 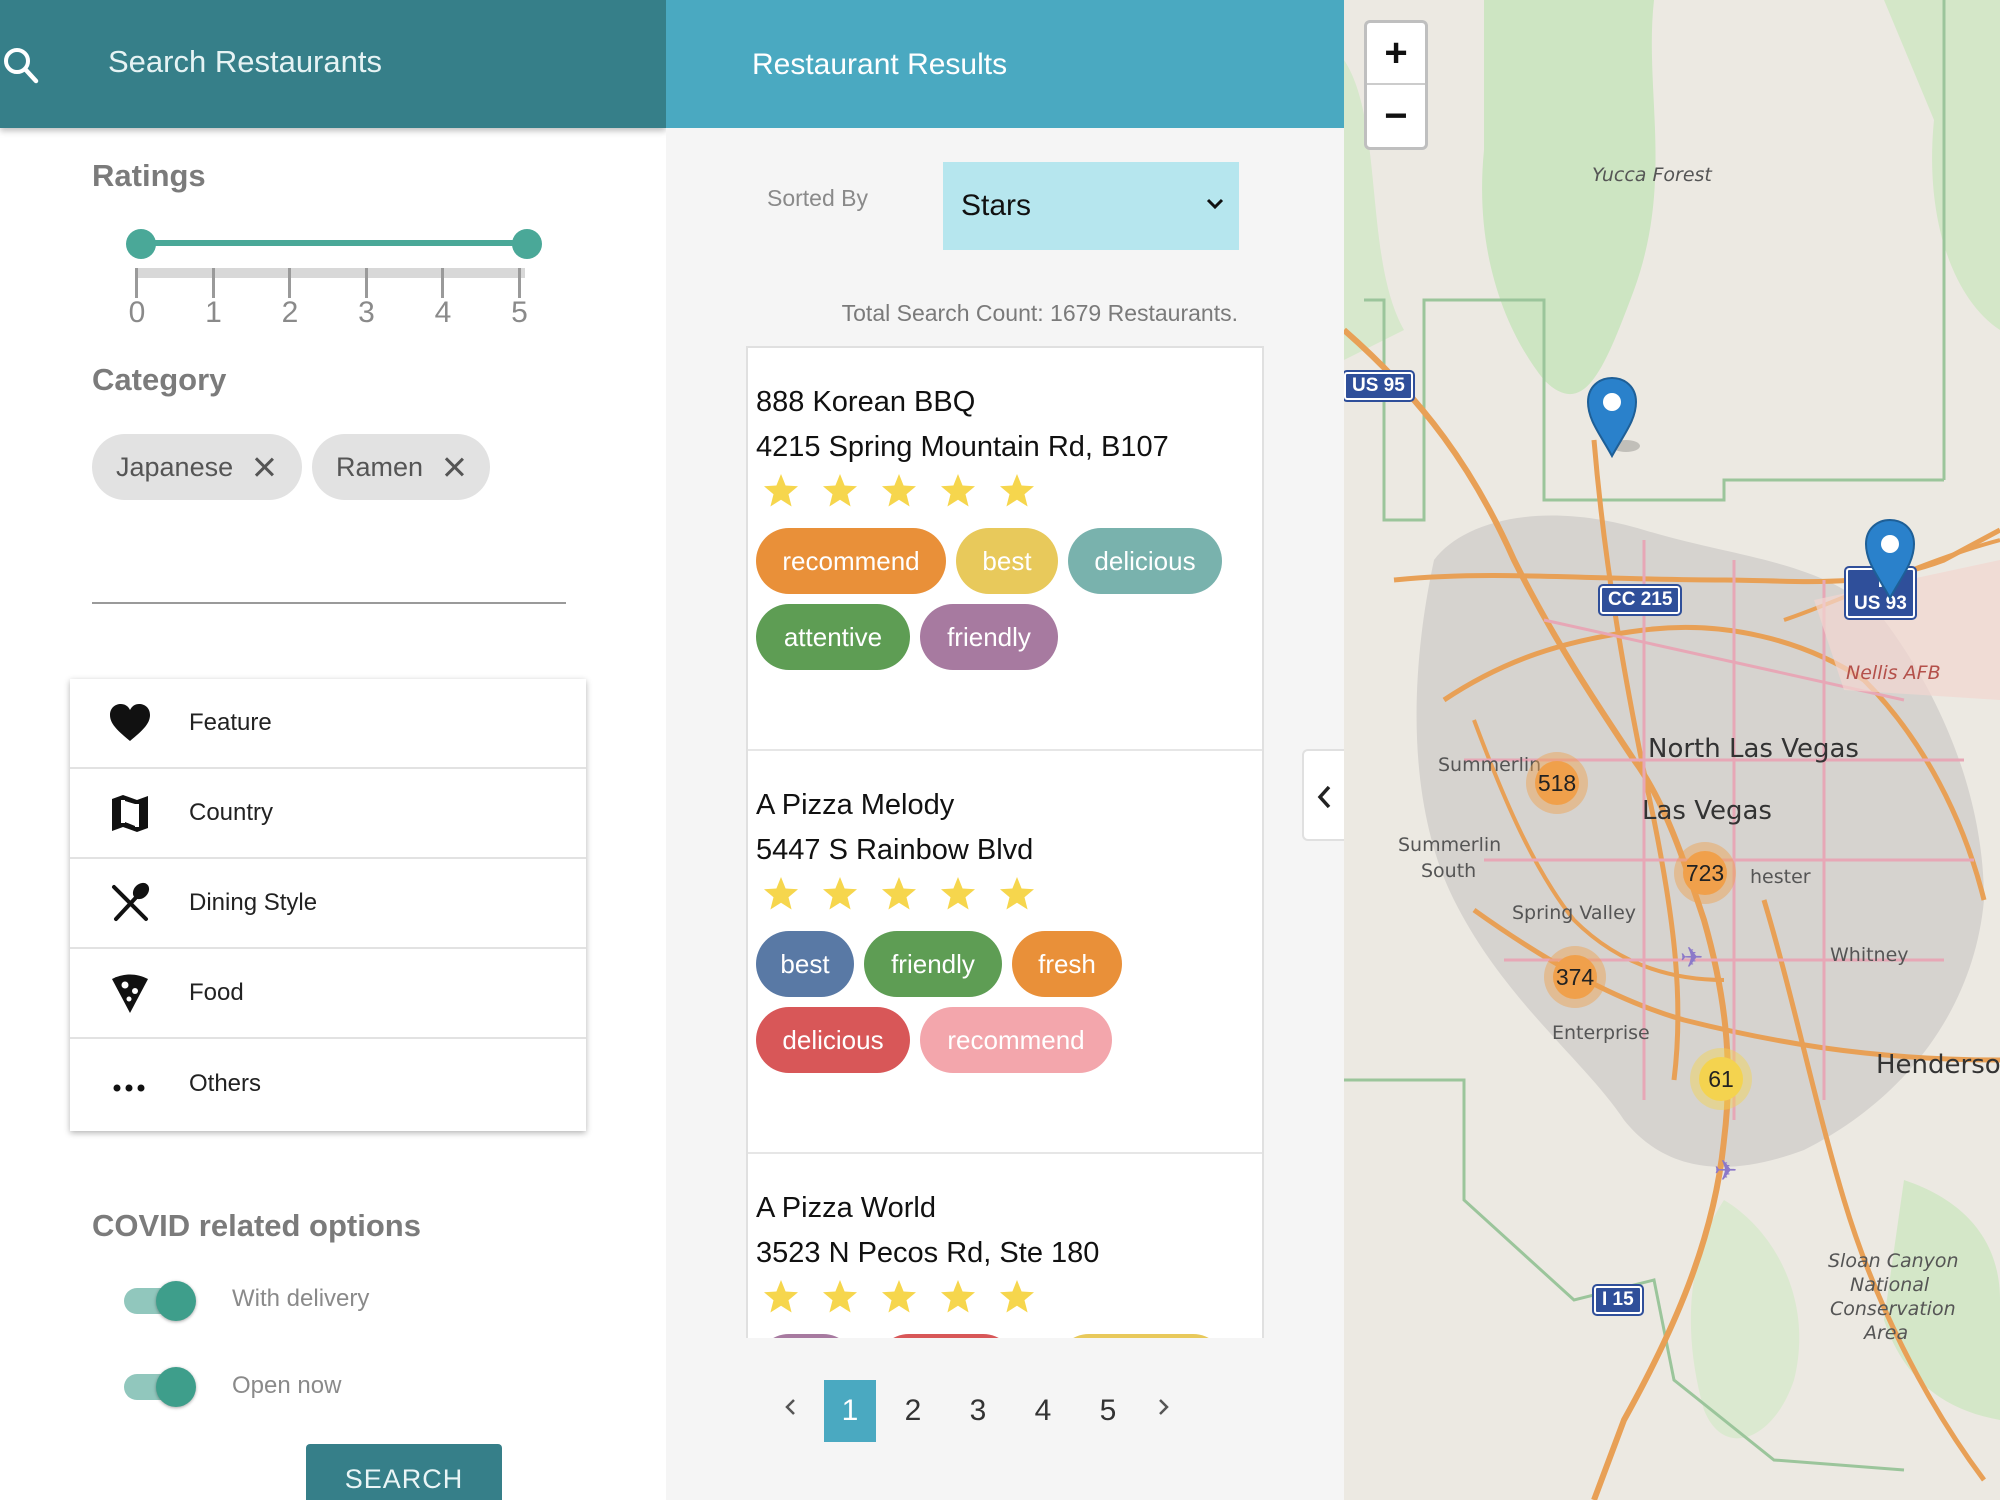 I want to click on map-label-enterprise: Enterprise, so click(x=1601, y=1033).